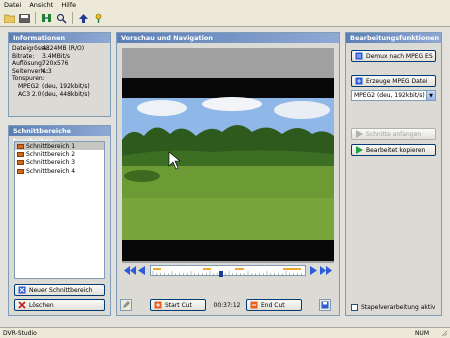 The image size is (450, 338). What do you see at coordinates (221, 274) in the screenshot?
I see `timeline-thumb` at bounding box center [221, 274].